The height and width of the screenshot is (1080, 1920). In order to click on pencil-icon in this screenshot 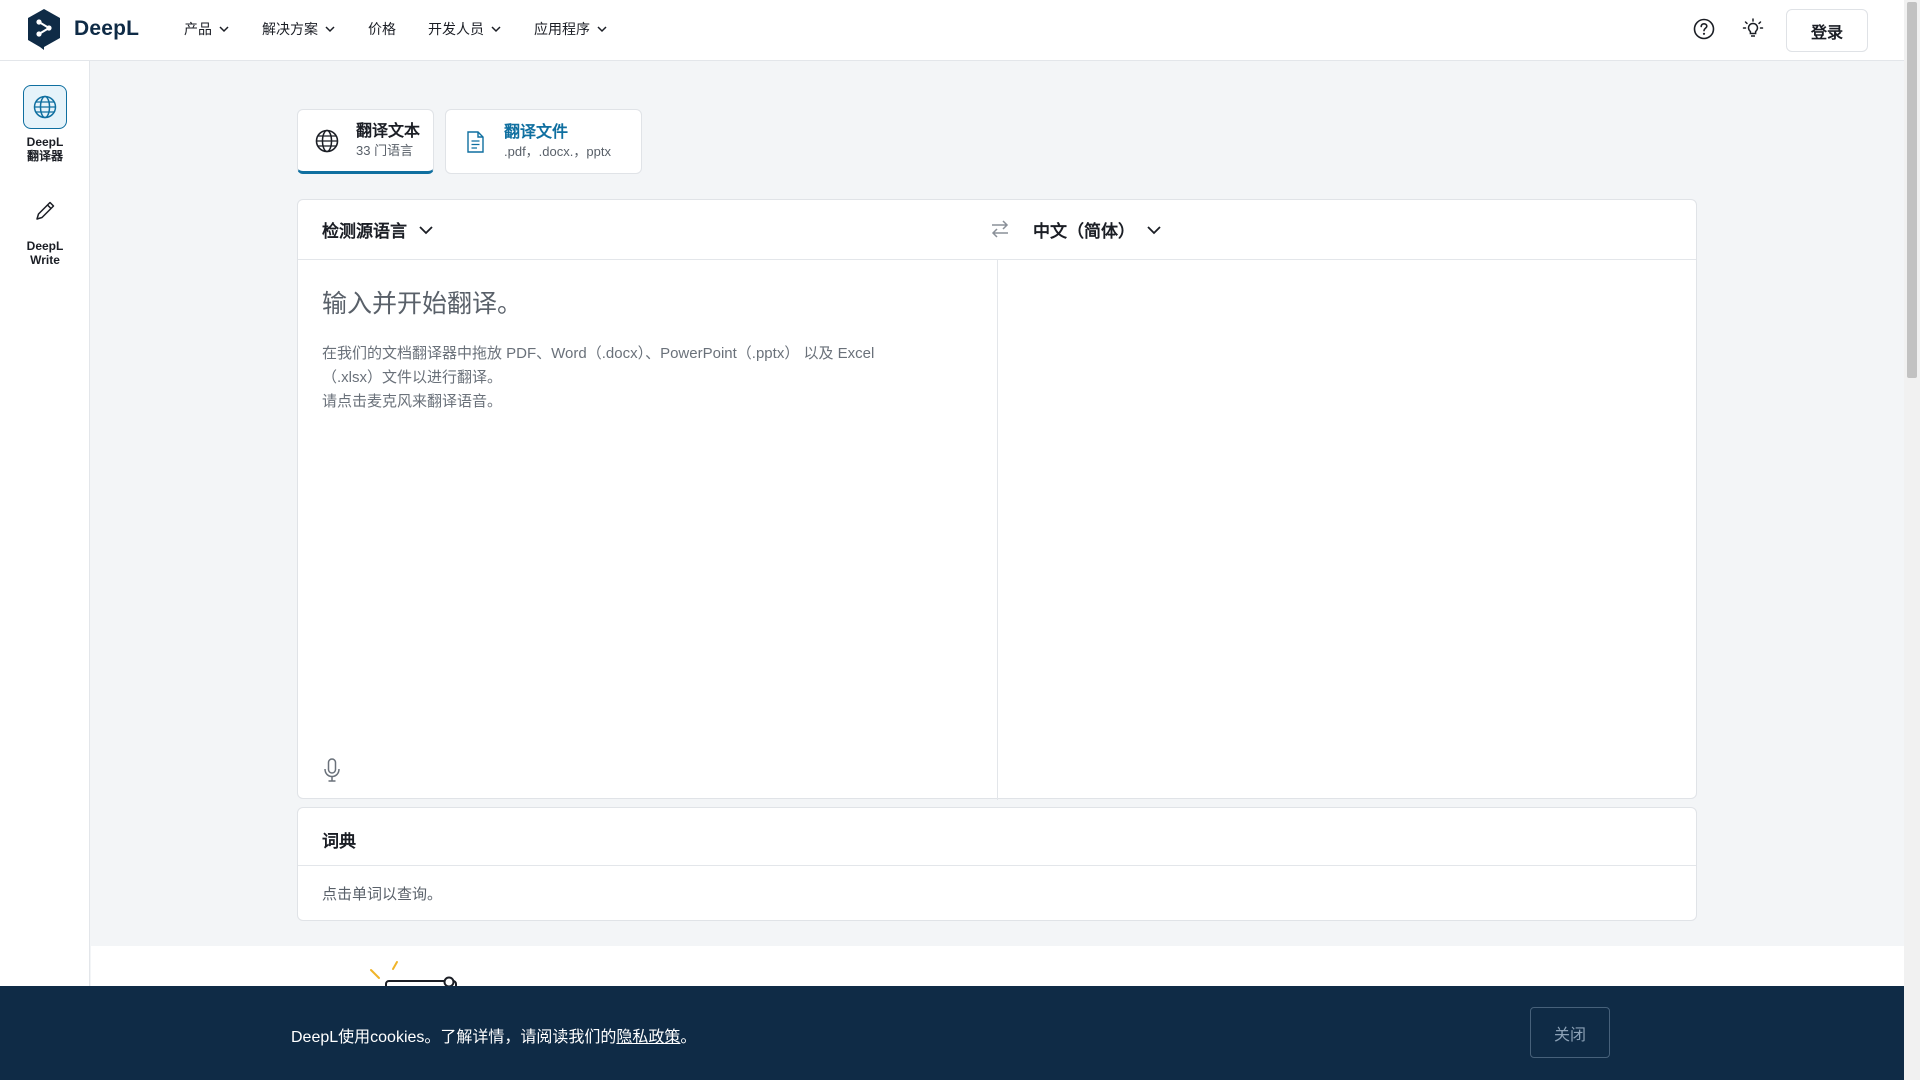, I will do `click(45, 210)`.